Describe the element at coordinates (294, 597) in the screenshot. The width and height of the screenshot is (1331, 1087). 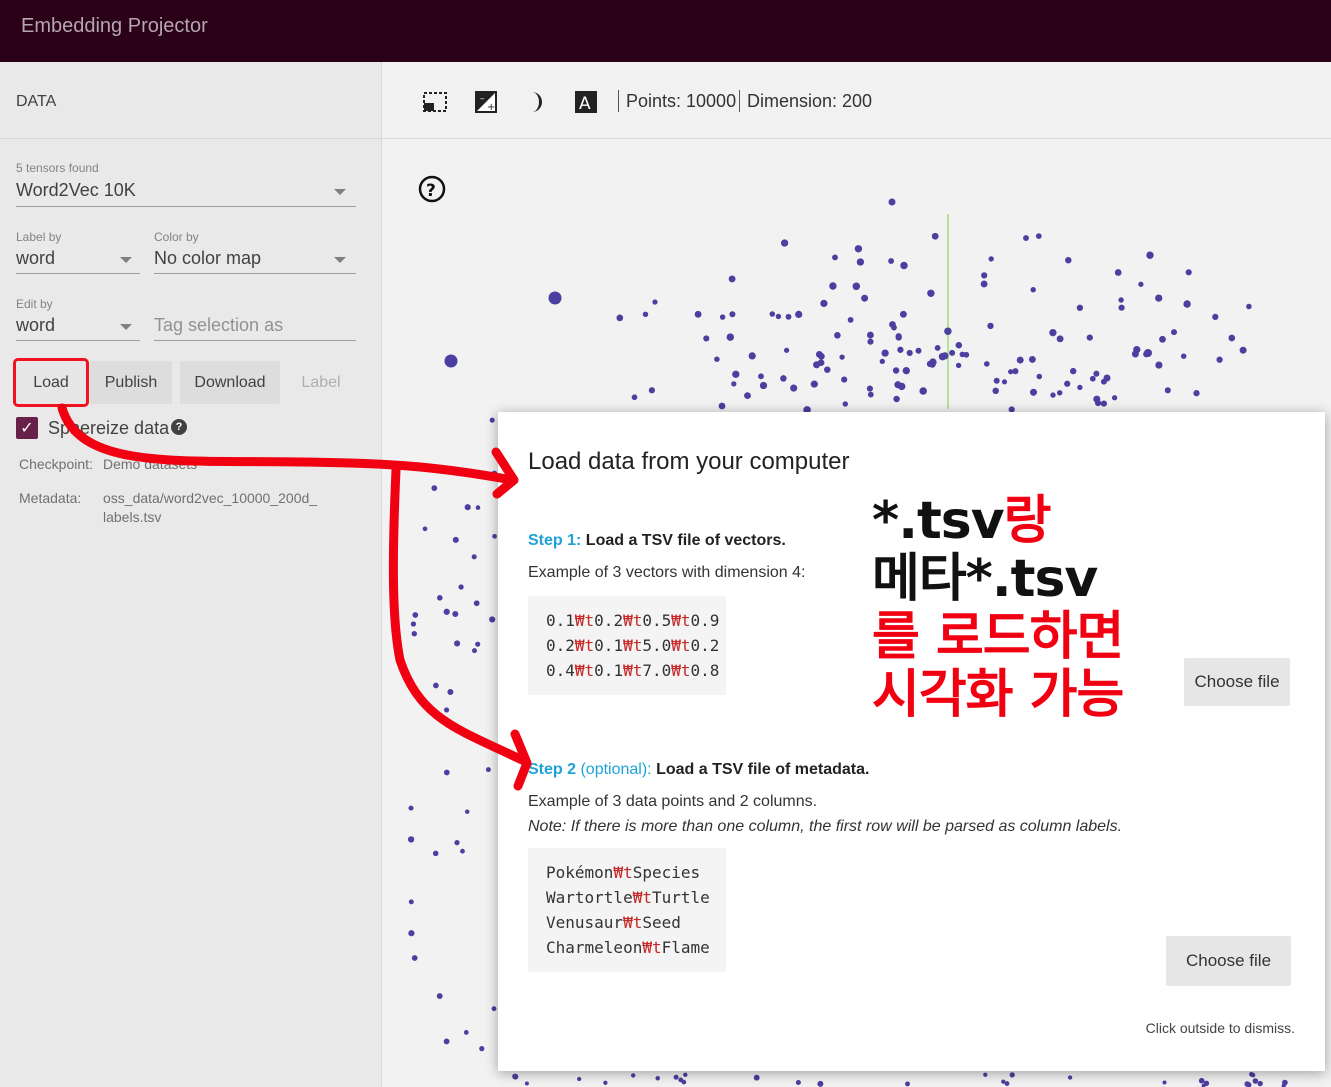
I see `annotation-arrows` at that location.